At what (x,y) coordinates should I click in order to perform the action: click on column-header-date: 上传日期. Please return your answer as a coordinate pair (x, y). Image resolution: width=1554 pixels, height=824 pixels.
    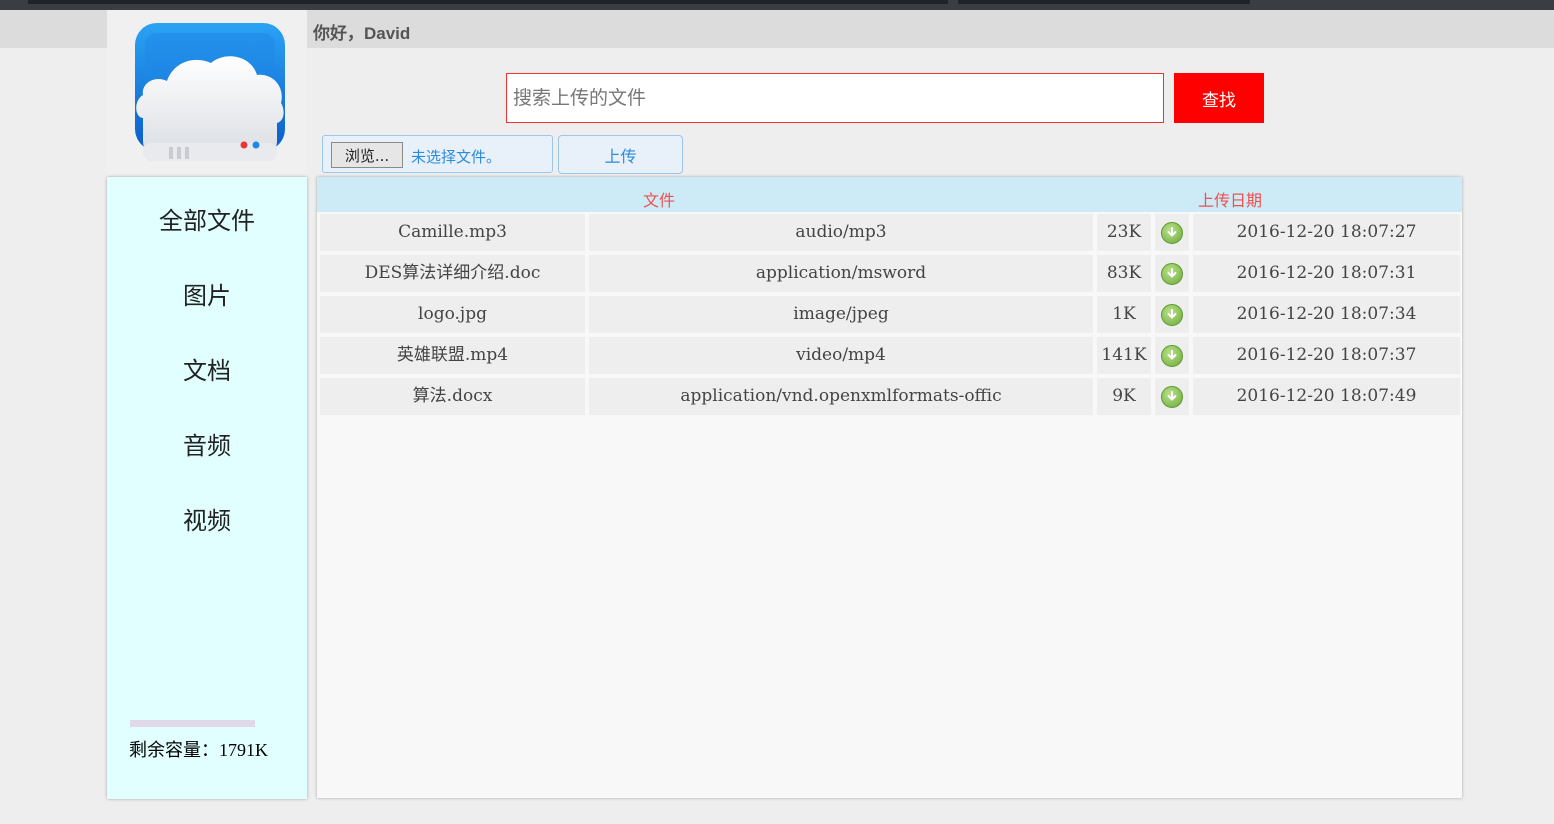
    Looking at the image, I should click on (1230, 200).